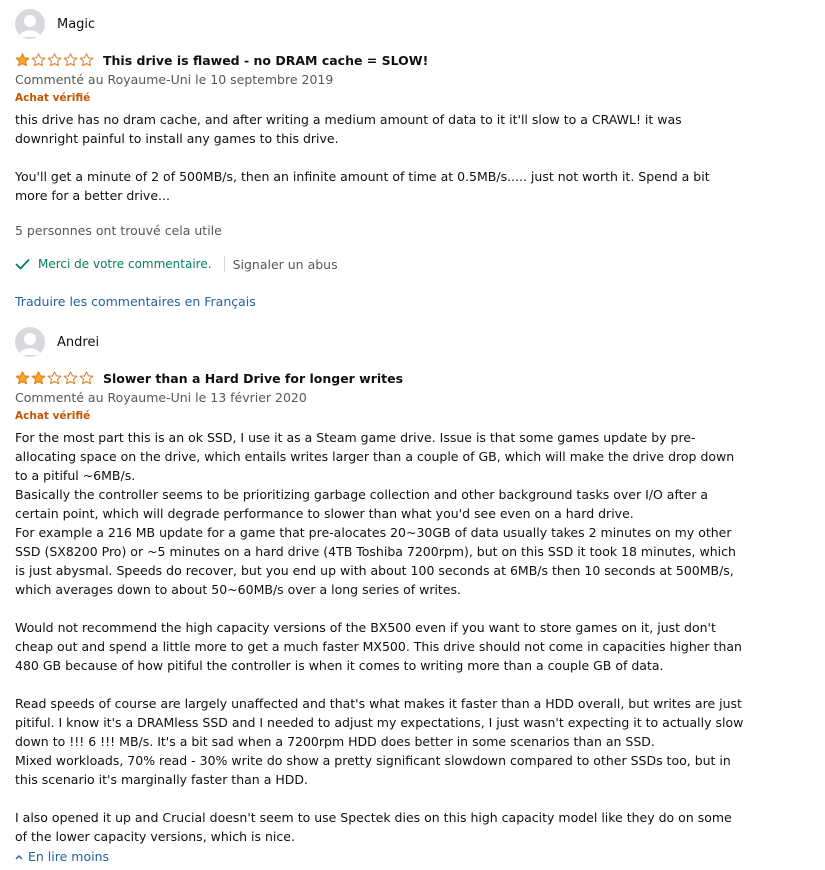 Image resolution: width=825 pixels, height=870 pixels. I want to click on thanks-message: Merci de votre commentaire., so click(113, 264).